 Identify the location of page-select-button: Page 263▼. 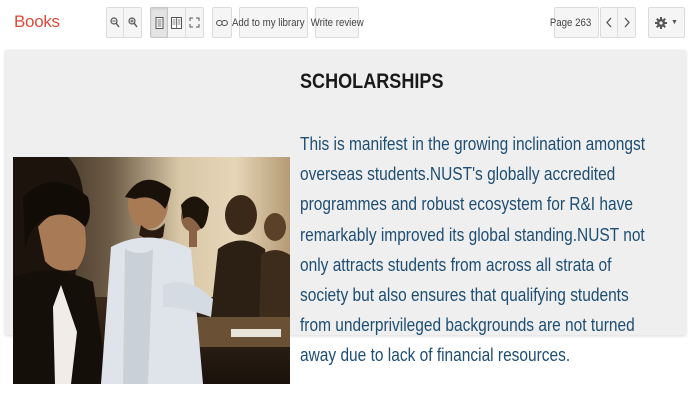
(578, 22).